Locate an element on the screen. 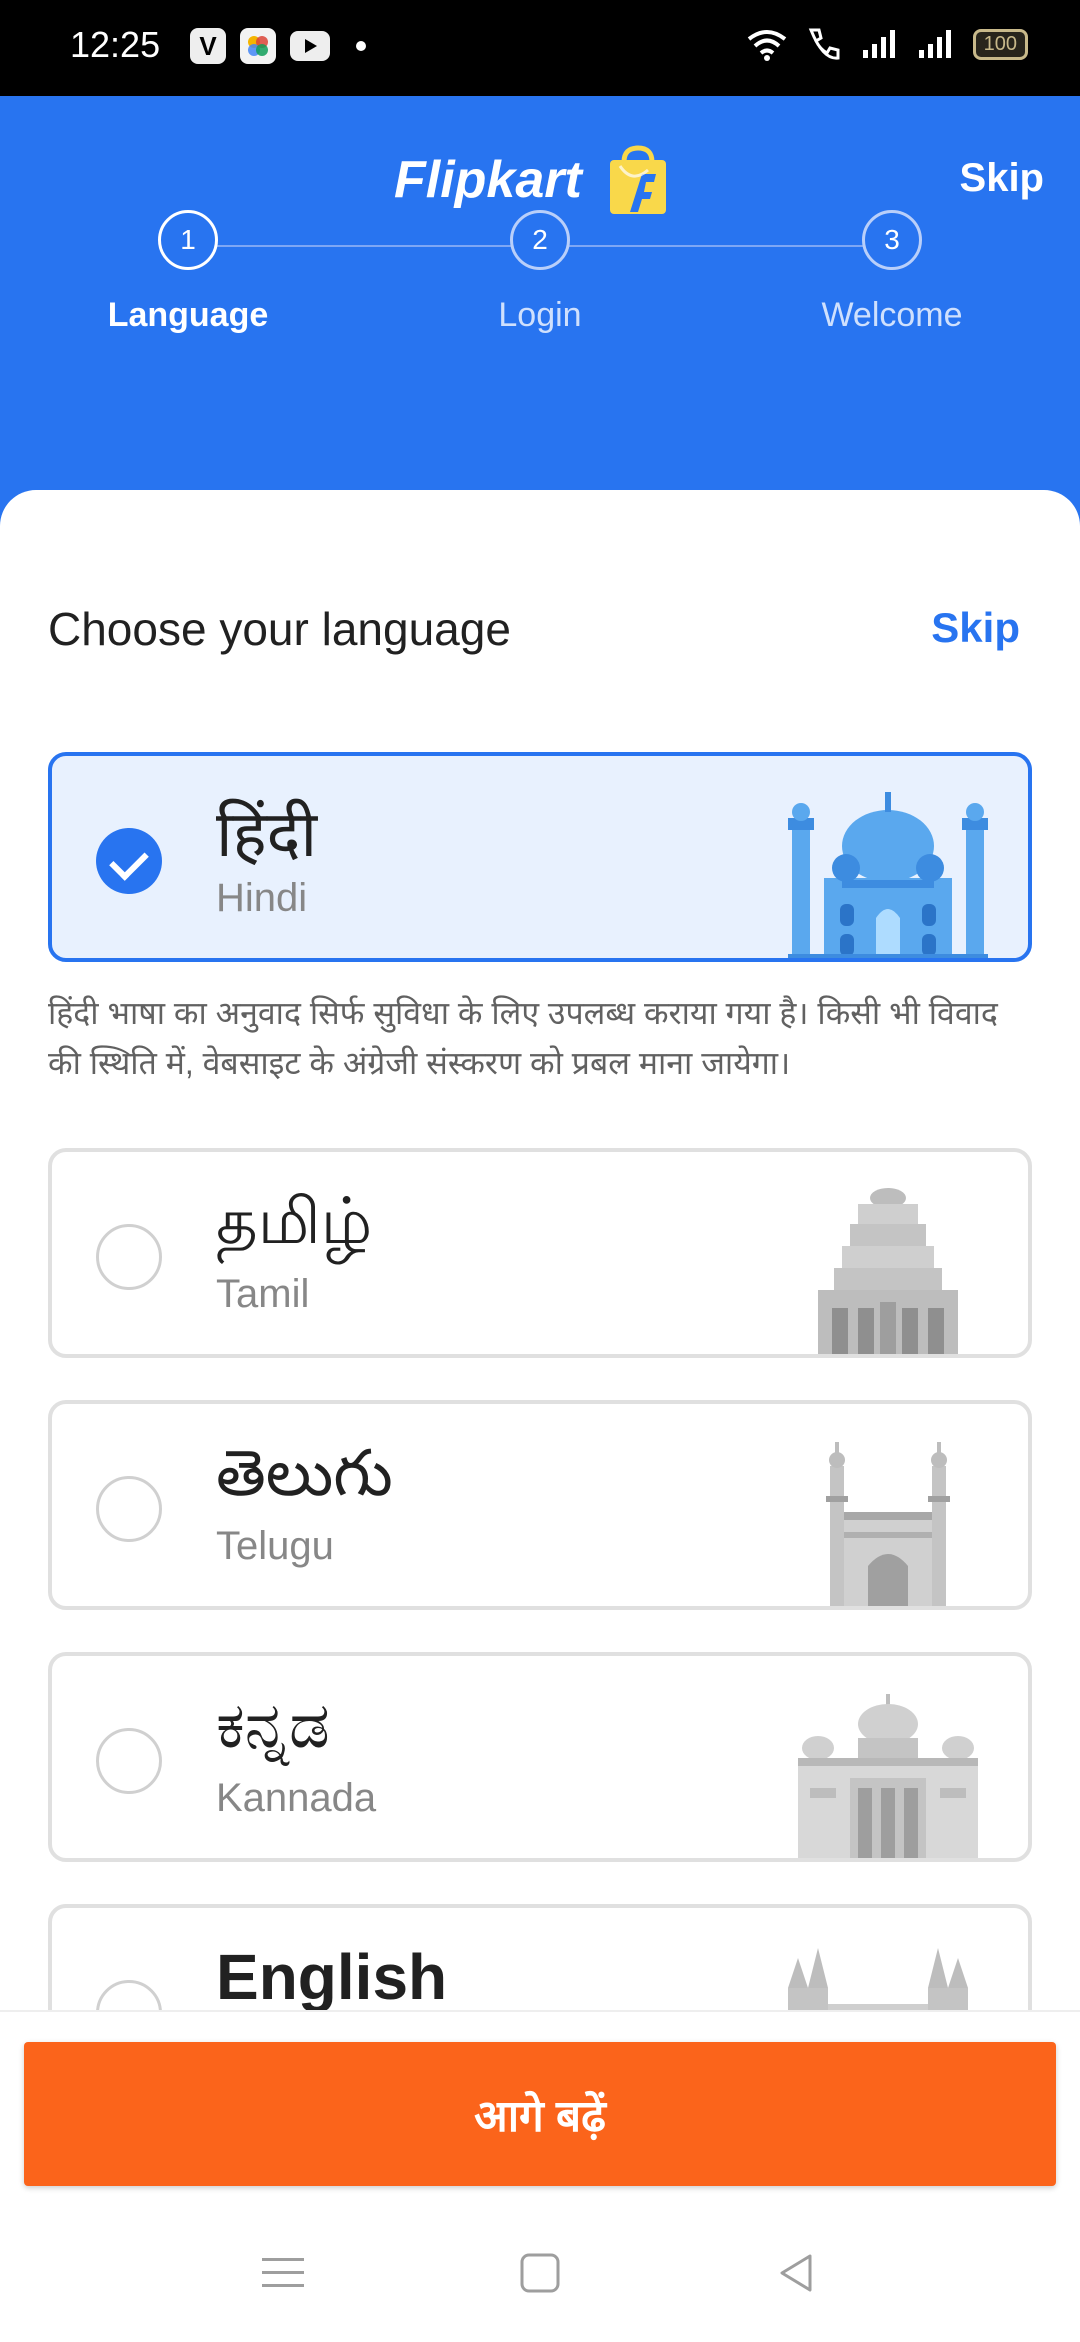 Image resolution: width=1080 pixels, height=2342 pixels. step-language: 1 Language is located at coordinates (188, 272).